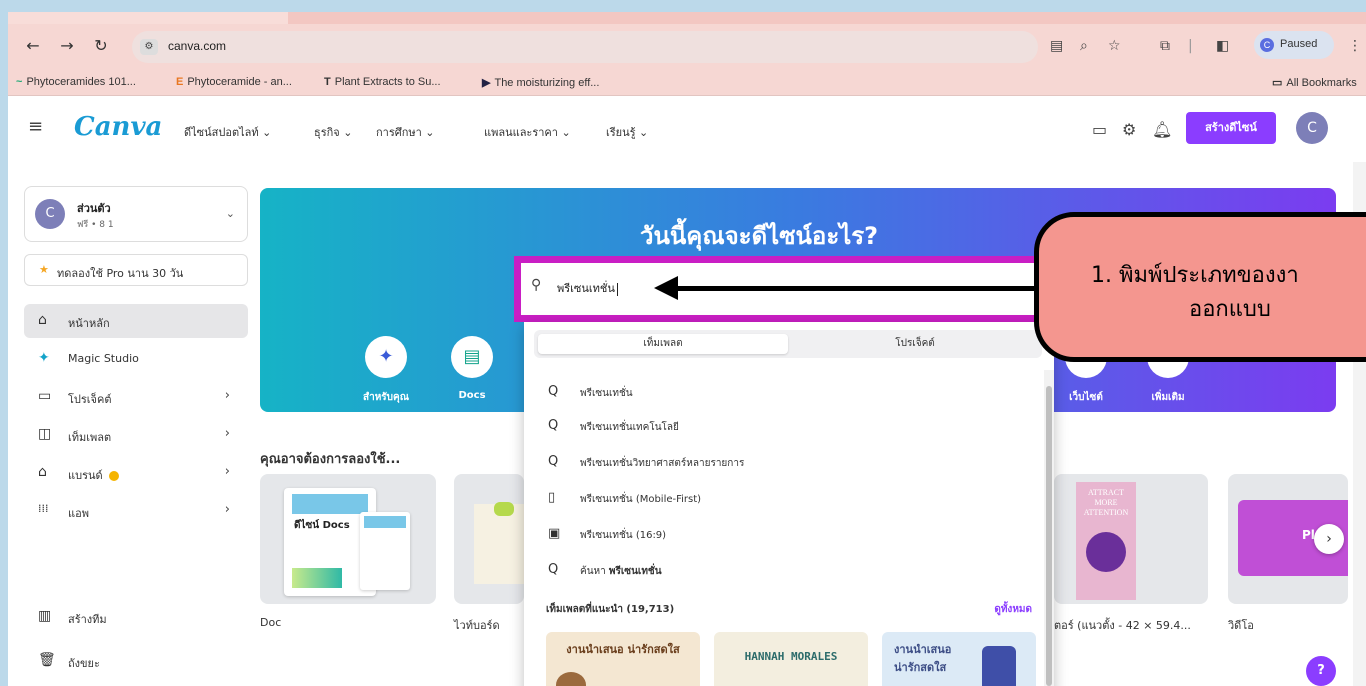 Image resolution: width=1366 pixels, height=686 pixels. I want to click on text-caret, so click(617, 289).